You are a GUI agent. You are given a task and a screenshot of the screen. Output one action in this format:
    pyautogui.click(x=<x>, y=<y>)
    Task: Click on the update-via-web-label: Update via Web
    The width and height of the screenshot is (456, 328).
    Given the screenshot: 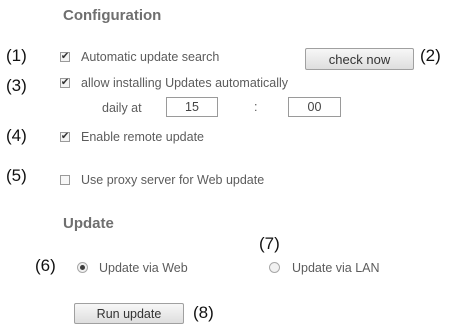 What is the action you would take?
    pyautogui.click(x=143, y=268)
    